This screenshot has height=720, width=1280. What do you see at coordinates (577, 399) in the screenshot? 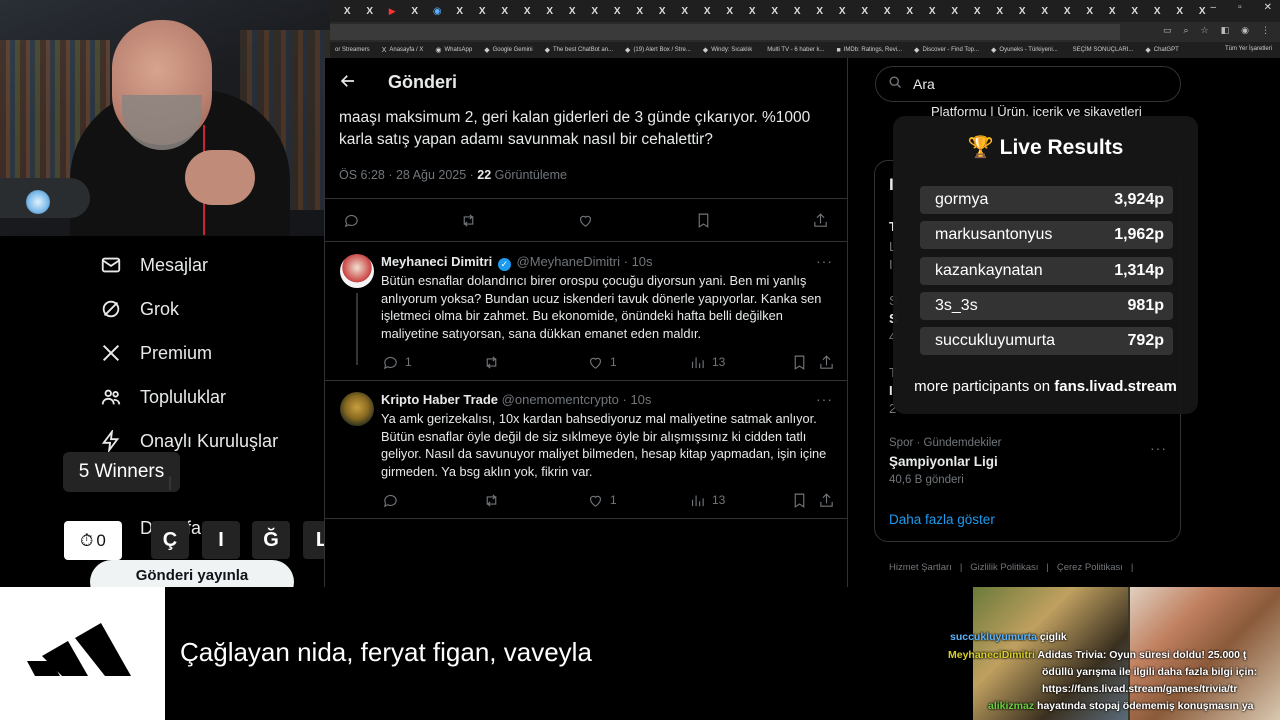
I see `reply-handle: @onemomentcrypto · 10s` at bounding box center [577, 399].